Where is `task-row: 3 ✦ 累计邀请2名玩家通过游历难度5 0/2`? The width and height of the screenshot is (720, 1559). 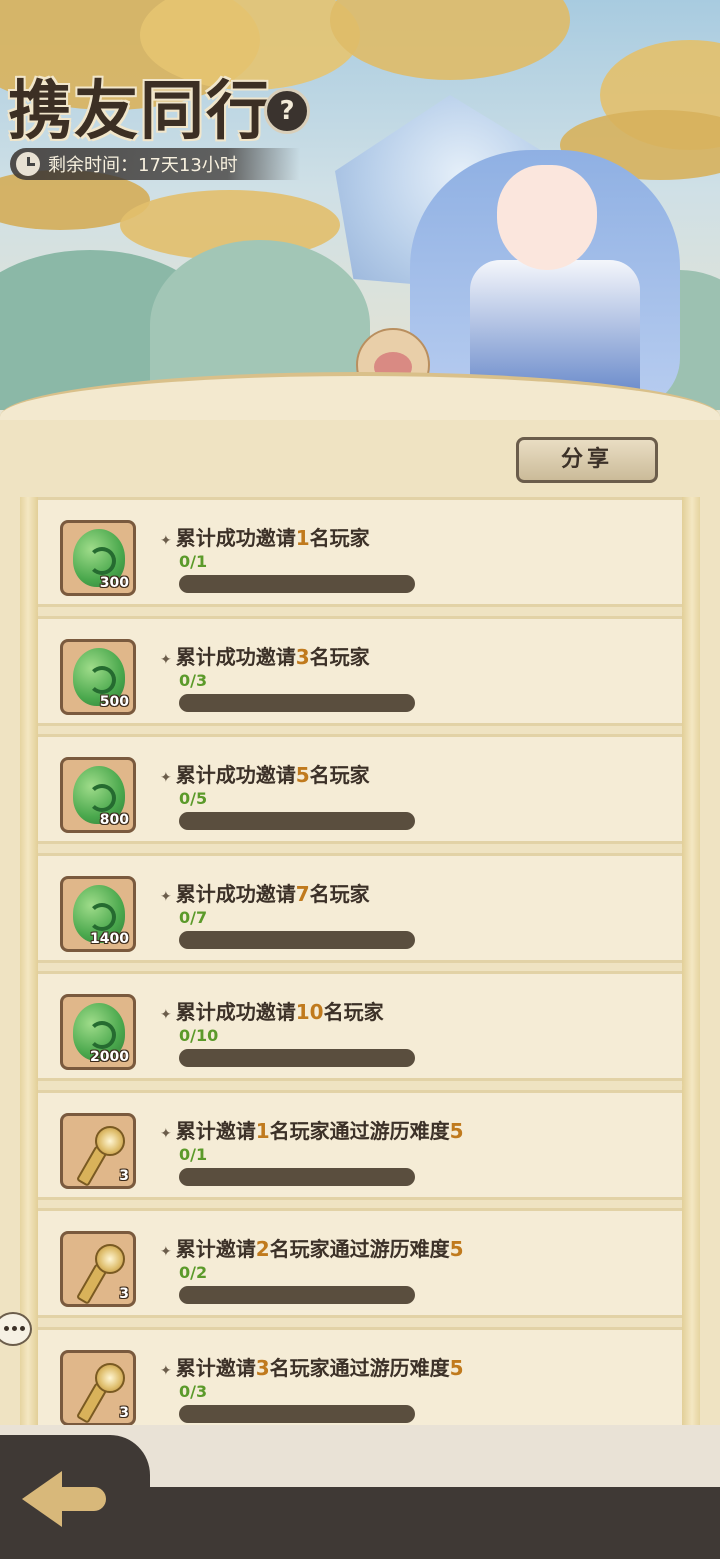 task-row: 3 ✦ 累计邀请2名玩家通过游历难度5 0/2 is located at coordinates (360, 1263).